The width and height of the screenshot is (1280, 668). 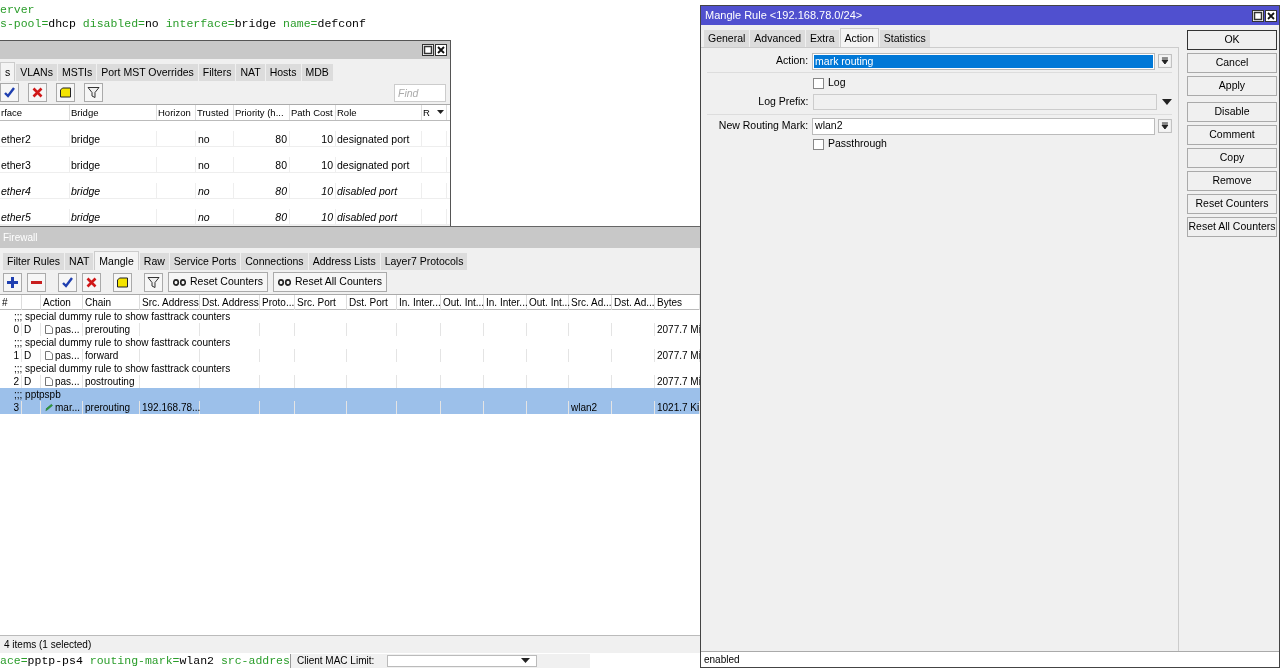 What do you see at coordinates (368, 302) in the screenshot?
I see `column-header: Dst. Port` at bounding box center [368, 302].